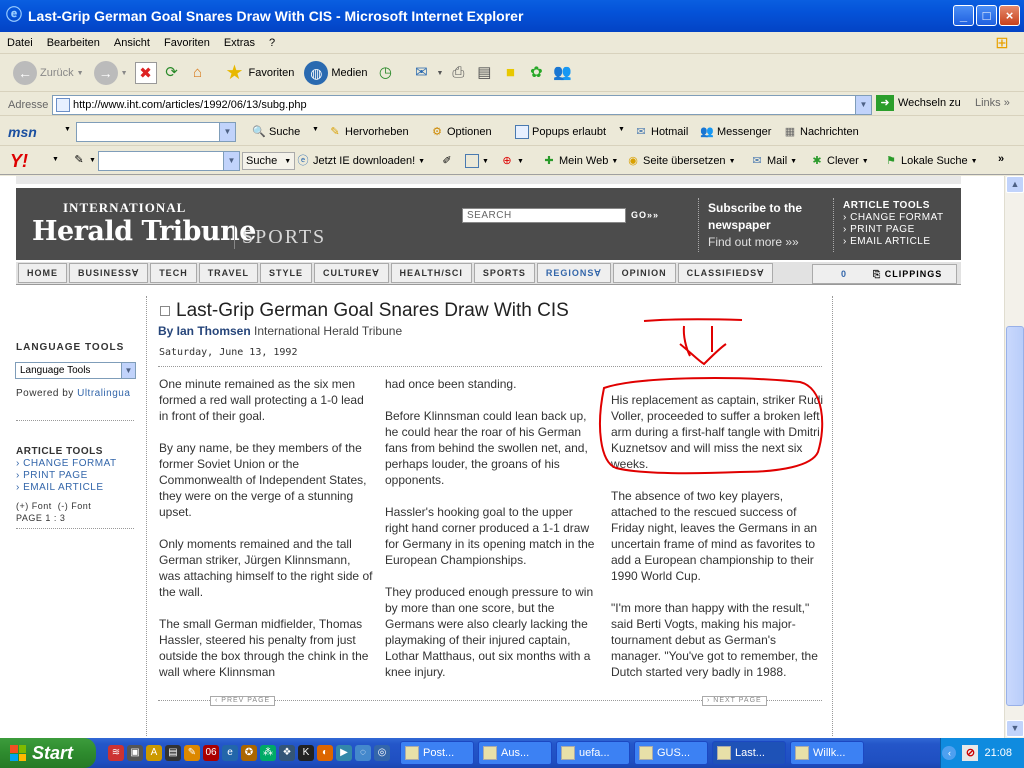  What do you see at coordinates (272, 43) in the screenshot?
I see `menu-help: ?` at bounding box center [272, 43].